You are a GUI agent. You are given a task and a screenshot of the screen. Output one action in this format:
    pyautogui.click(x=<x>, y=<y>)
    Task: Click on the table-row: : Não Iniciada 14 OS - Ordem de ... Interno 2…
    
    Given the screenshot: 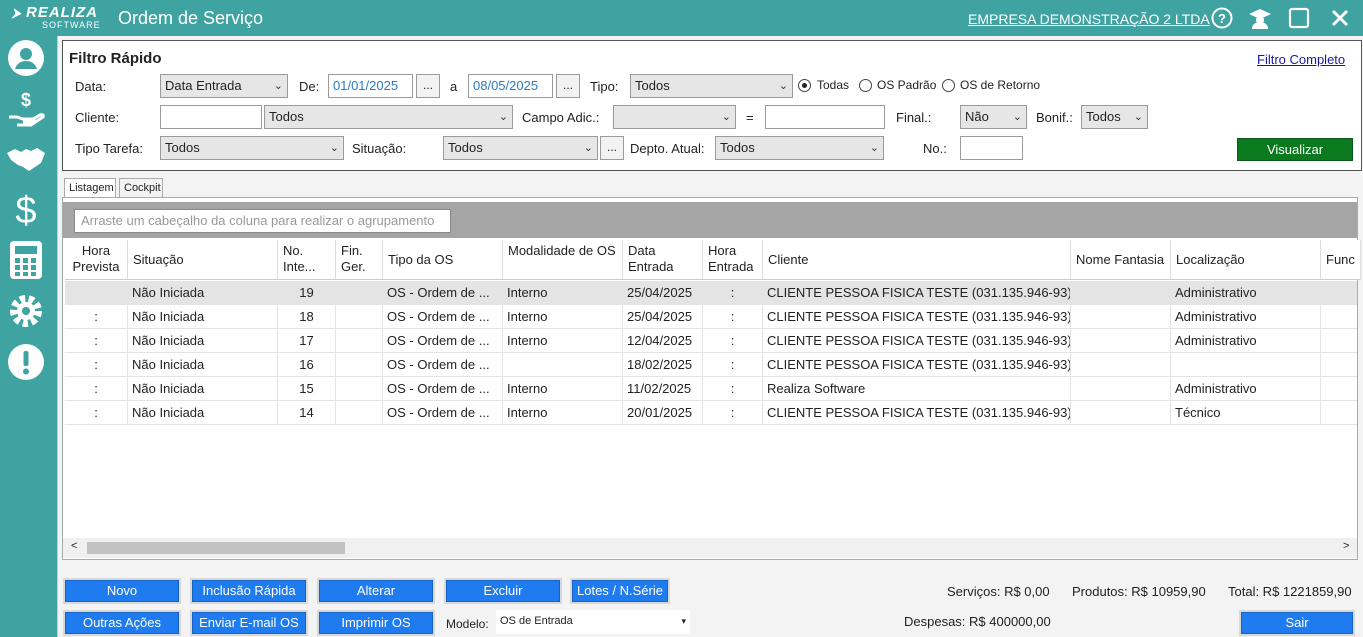 What is the action you would take?
    pyautogui.click(x=711, y=413)
    